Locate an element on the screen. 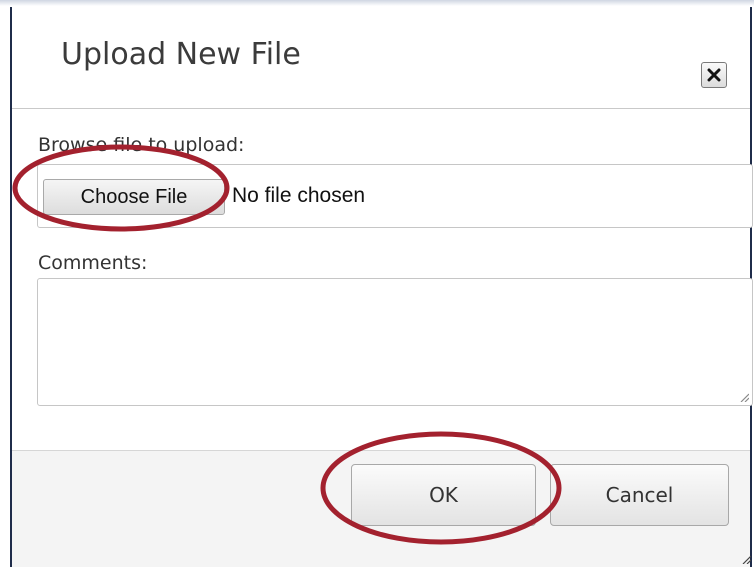 Image resolution: width=754 pixels, height=571 pixels. no-file-status: No file chosen is located at coordinates (299, 195).